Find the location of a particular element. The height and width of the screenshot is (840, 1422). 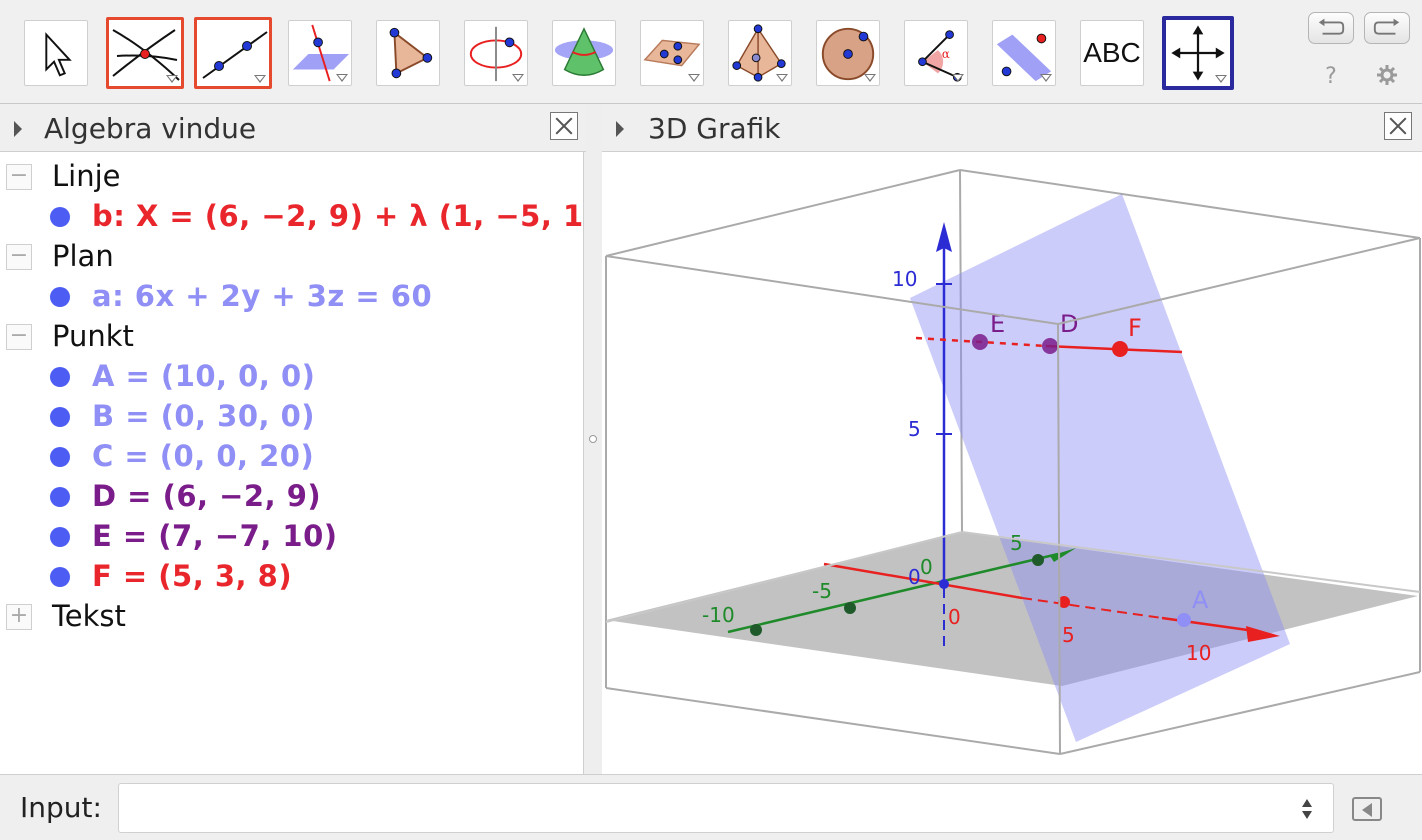

point-label-D: D is located at coordinates (1069, 324).